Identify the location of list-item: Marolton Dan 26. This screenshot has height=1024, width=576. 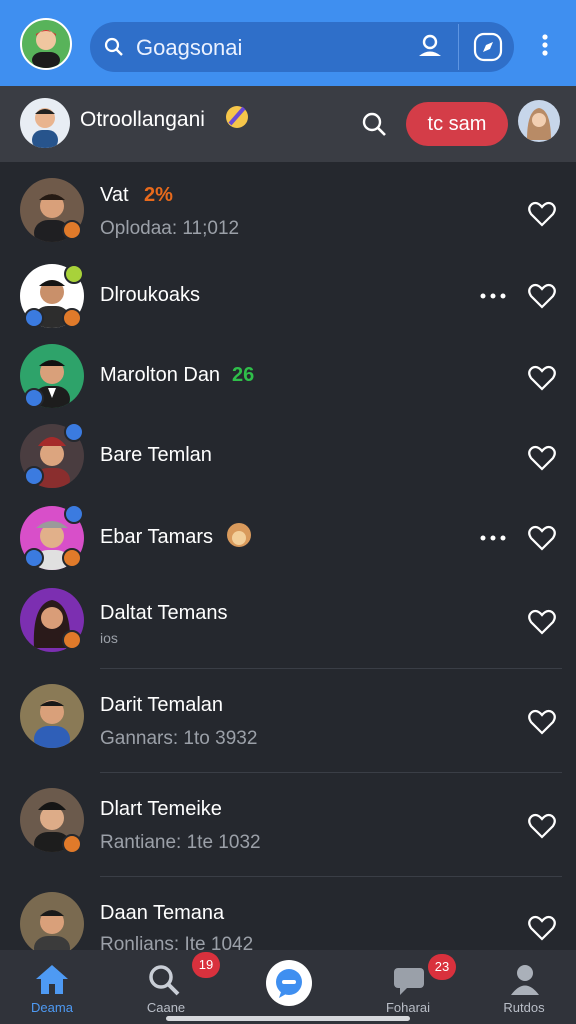
(288, 380).